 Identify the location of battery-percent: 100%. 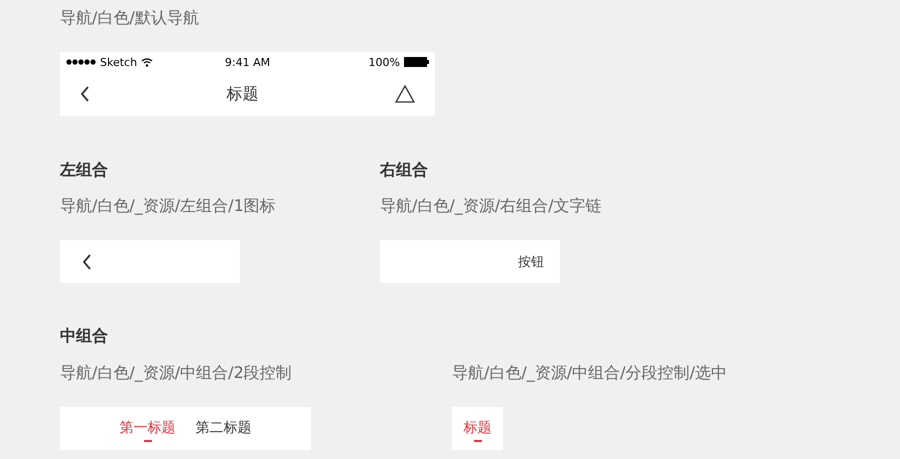
(384, 62).